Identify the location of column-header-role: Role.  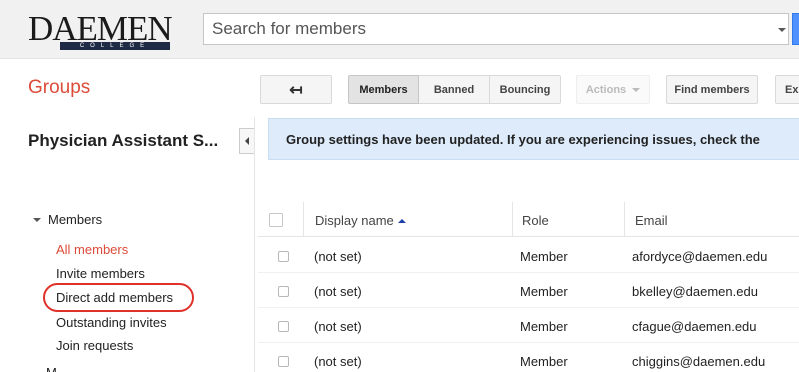
(535, 220).